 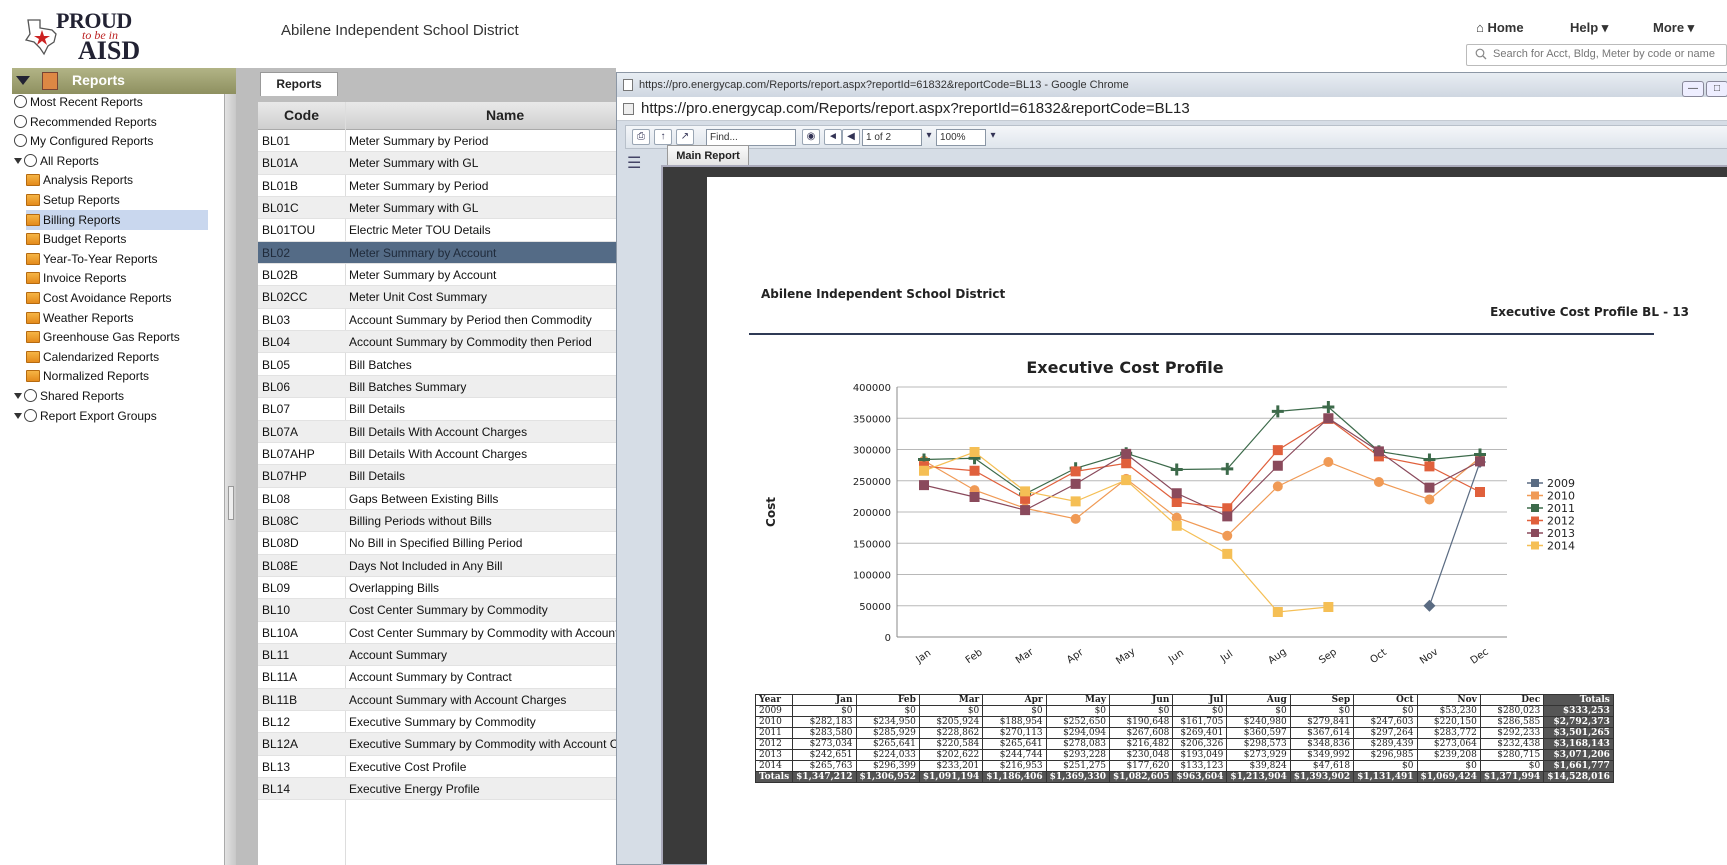 I want to click on aisd-logo: PROUD to be in AISD, so click(x=82, y=35).